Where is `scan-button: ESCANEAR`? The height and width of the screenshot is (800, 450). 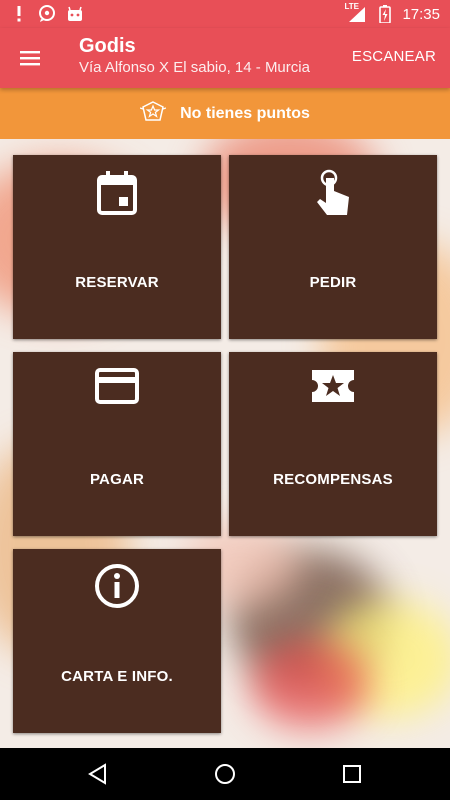
scan-button: ESCANEAR is located at coordinates (394, 56).